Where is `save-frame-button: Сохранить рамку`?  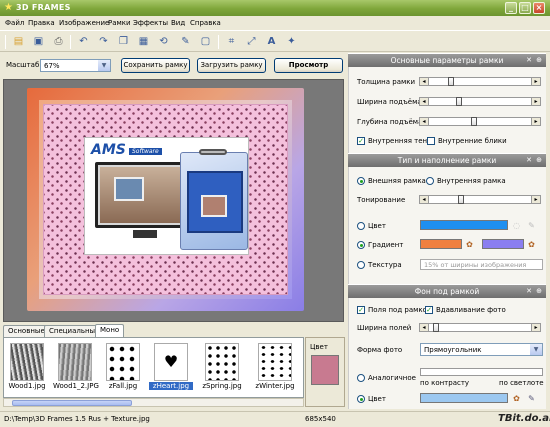
save-frame-button: Сохранить рамку is located at coordinates (155, 65).